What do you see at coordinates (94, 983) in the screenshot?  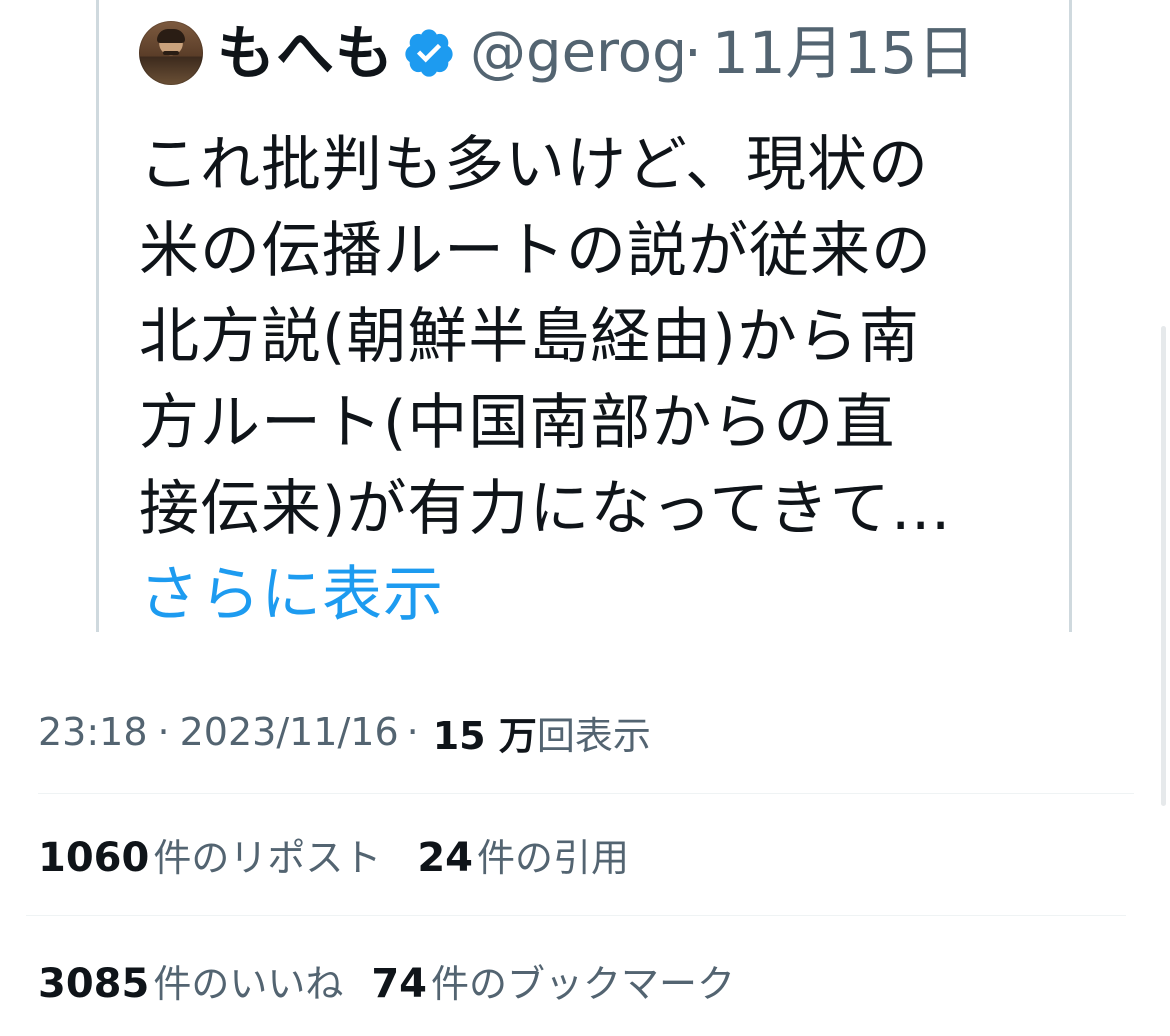 I see `likes-count: 3085` at bounding box center [94, 983].